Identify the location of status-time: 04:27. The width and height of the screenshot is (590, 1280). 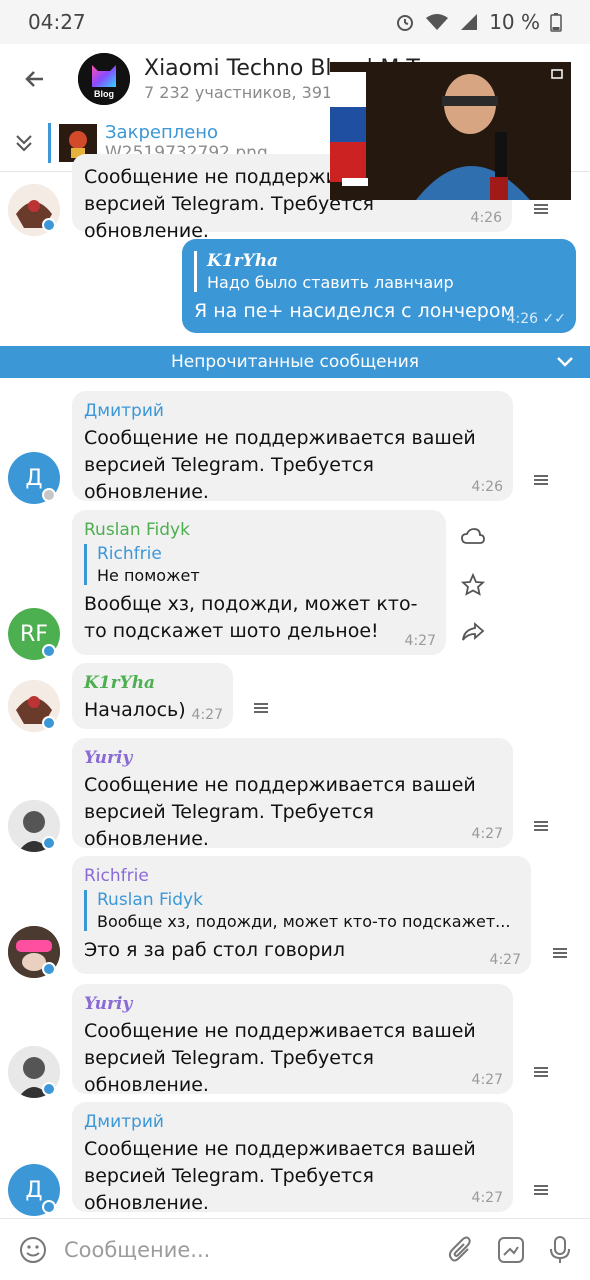
(57, 22).